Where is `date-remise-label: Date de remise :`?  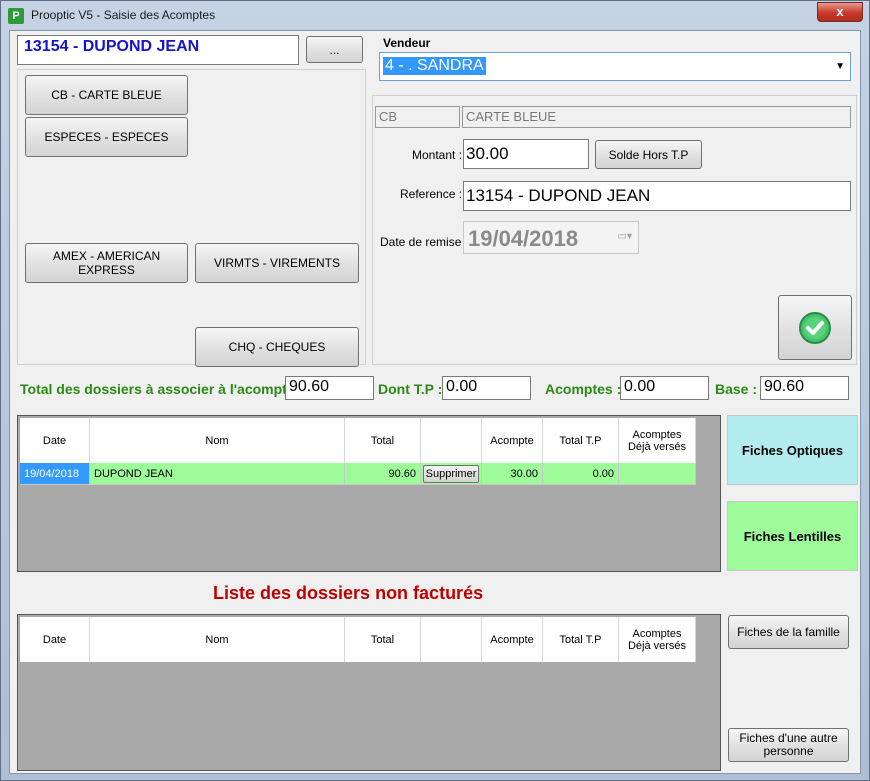 date-remise-label: Date de remise : is located at coordinates (424, 242).